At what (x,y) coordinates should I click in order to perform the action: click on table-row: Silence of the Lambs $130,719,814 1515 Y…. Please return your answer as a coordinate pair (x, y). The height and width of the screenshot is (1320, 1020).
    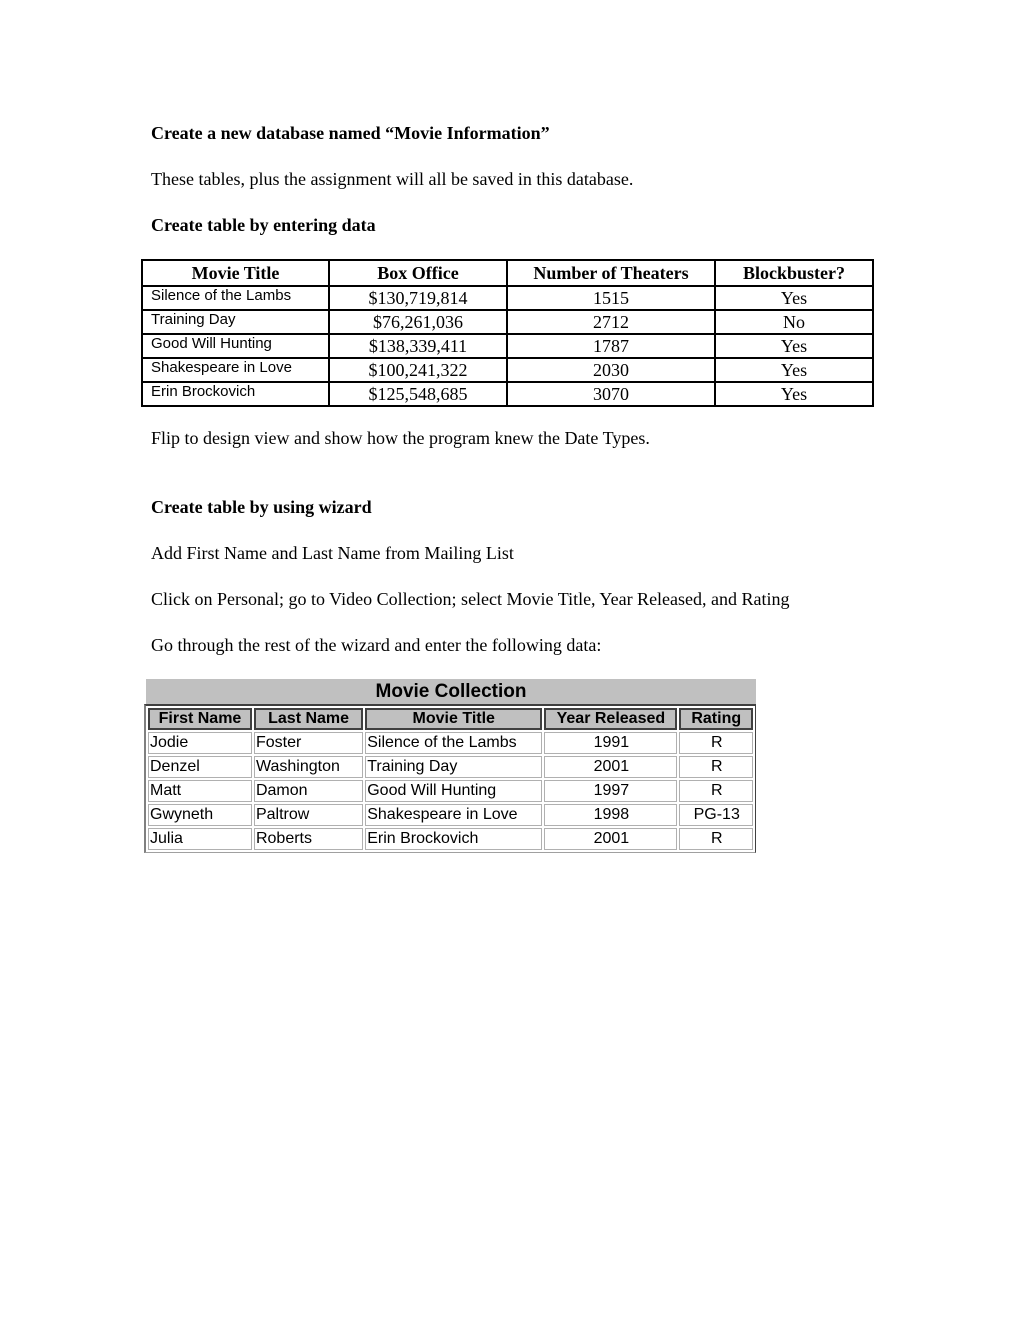
    Looking at the image, I should click on (507, 298).